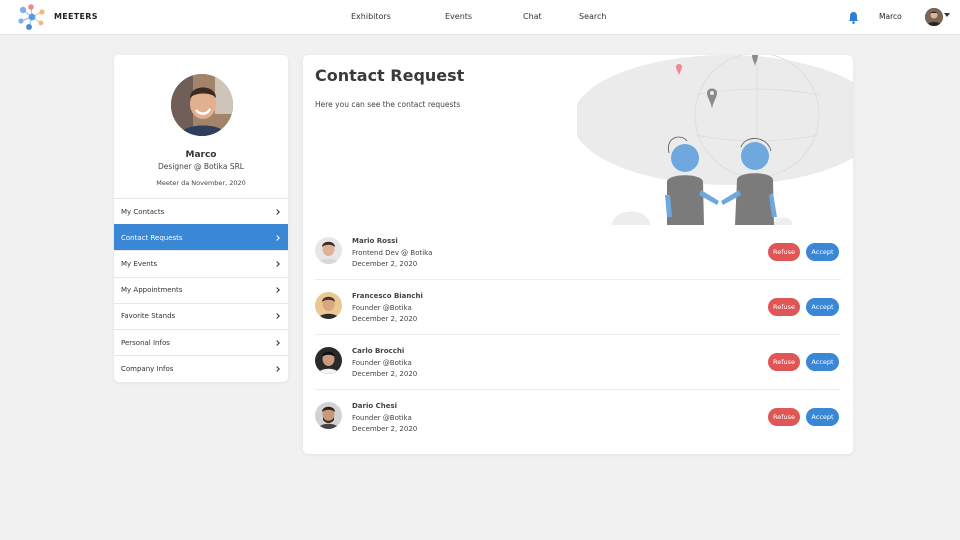 Image resolution: width=960 pixels, height=540 pixels. Describe the element at coordinates (139, 263) in the screenshot. I see `sidebar-item-label: My Events` at that location.